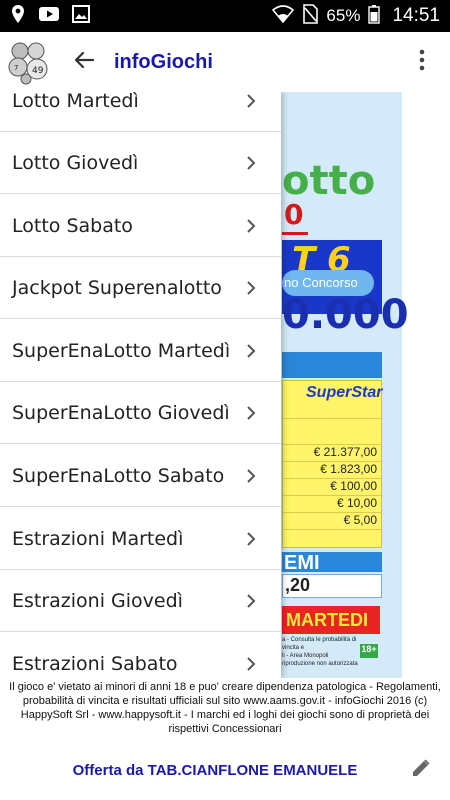 The height and width of the screenshot is (800, 450). Describe the element at coordinates (332, 470) in the screenshot. I see `table-row: € 1.823,00` at that location.